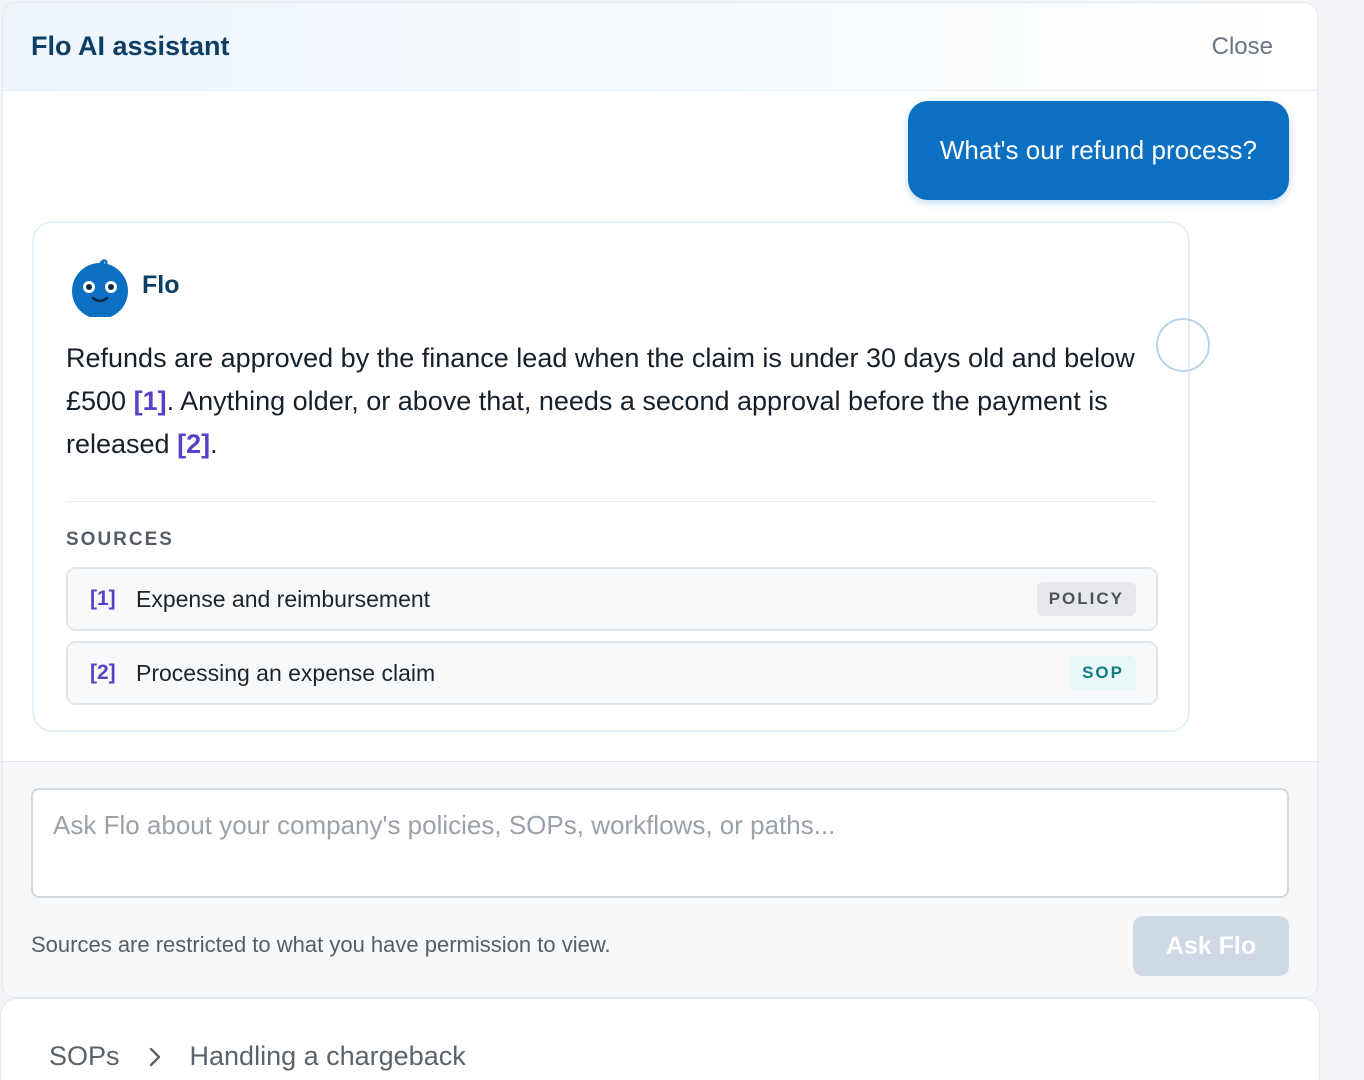 This screenshot has width=1364, height=1080. What do you see at coordinates (660, 843) in the screenshot?
I see `ask-input` at bounding box center [660, 843].